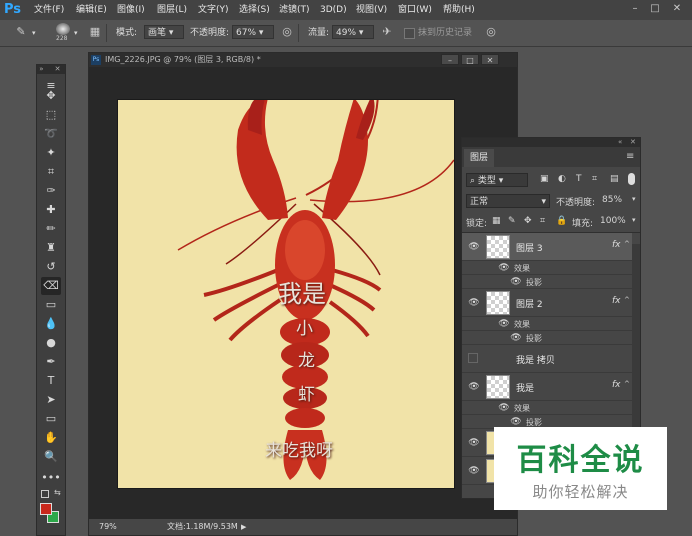 Image resolution: width=692 pixels, height=536 pixels. What do you see at coordinates (253, 32) in the screenshot?
I see `opacity-input: 67% ▾` at bounding box center [253, 32].